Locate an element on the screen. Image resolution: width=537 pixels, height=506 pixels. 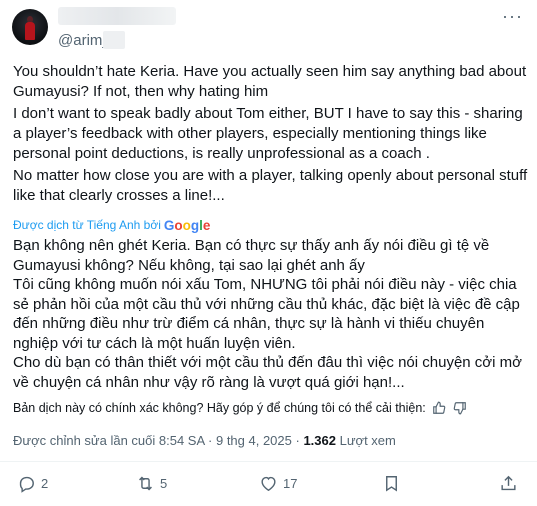
reply-count: 2 is located at coordinates (45, 483).